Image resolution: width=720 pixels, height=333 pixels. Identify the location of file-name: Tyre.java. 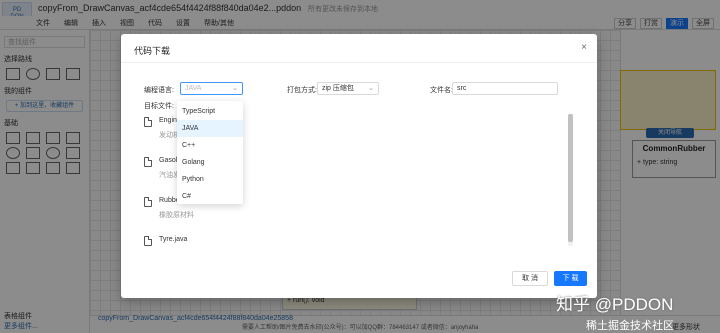
(173, 239).